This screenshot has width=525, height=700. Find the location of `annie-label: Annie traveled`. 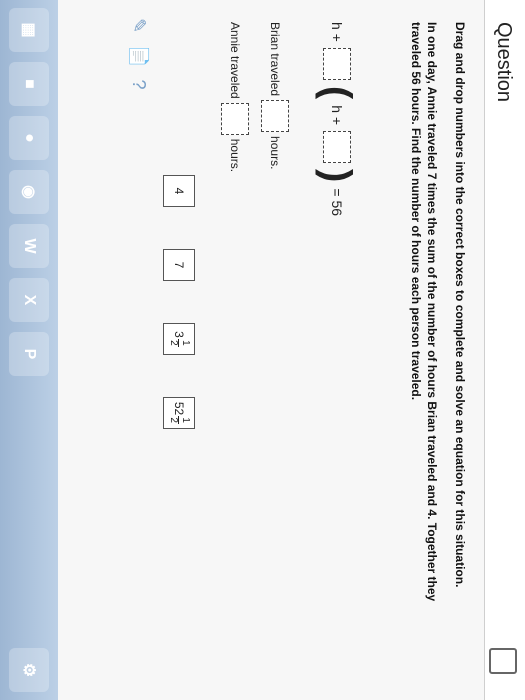

annie-label: Annie traveled is located at coordinates (235, 60).